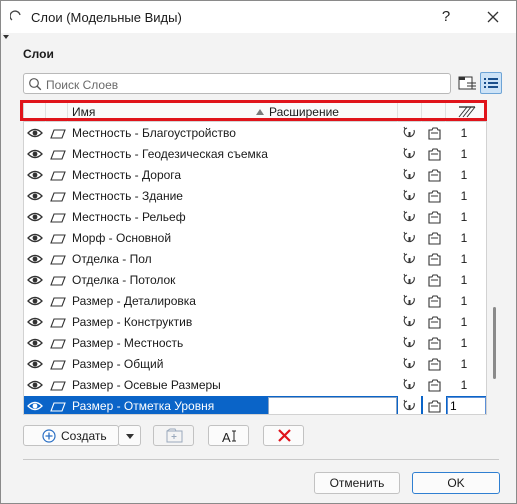 The image size is (517, 504). I want to click on table-row: Размер - Общий 1, so click(255, 364).